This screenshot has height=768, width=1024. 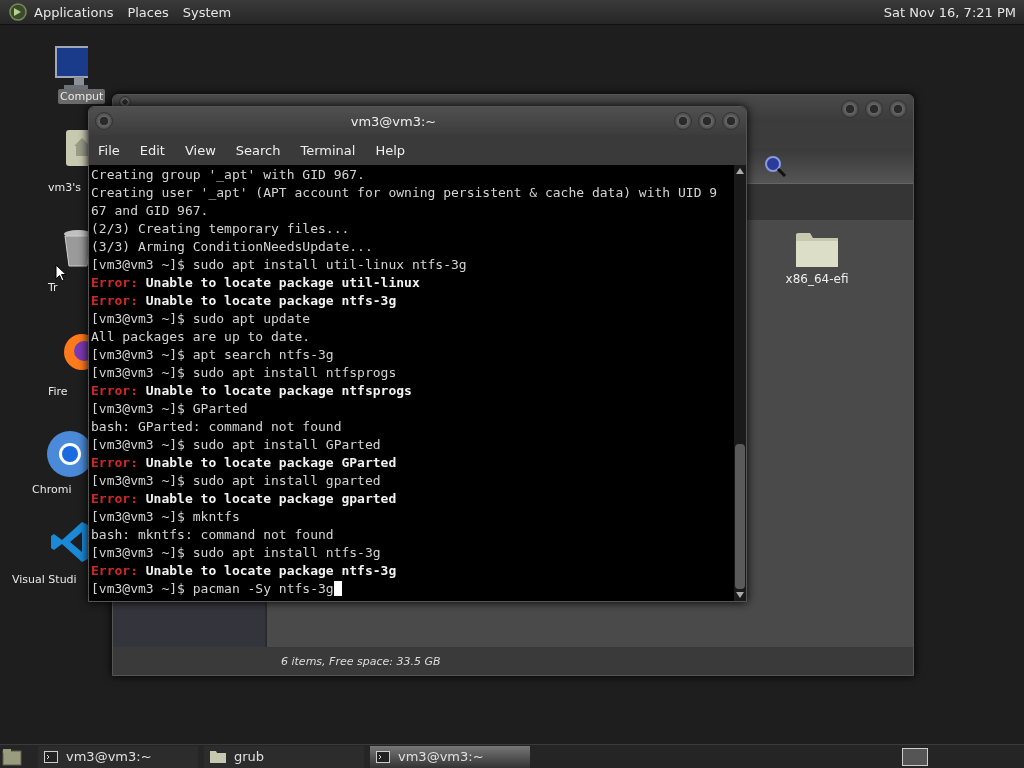 I want to click on code-editor-icon, so click(x=69, y=542).